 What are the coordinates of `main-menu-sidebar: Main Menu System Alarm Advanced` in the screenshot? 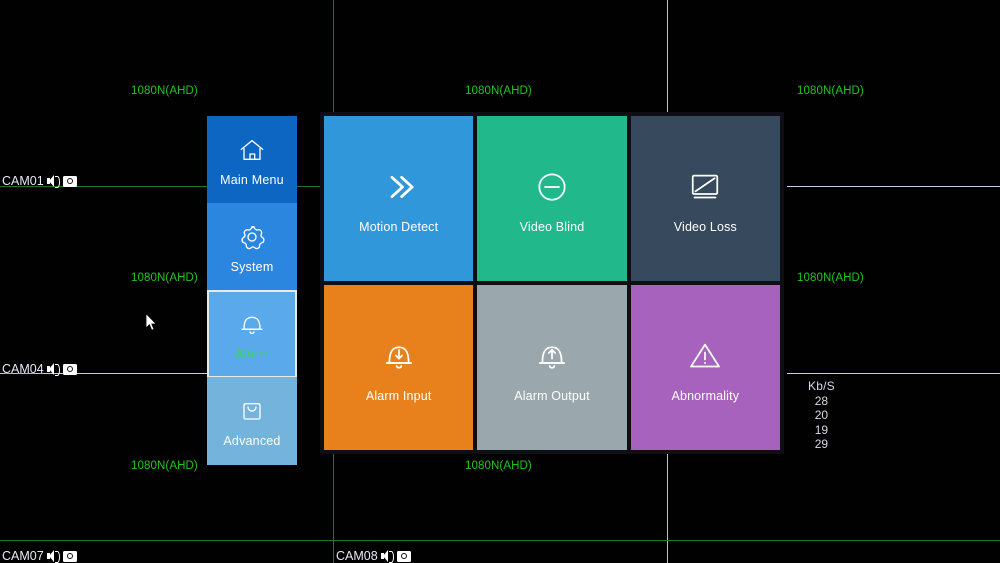 It's located at (252, 290).